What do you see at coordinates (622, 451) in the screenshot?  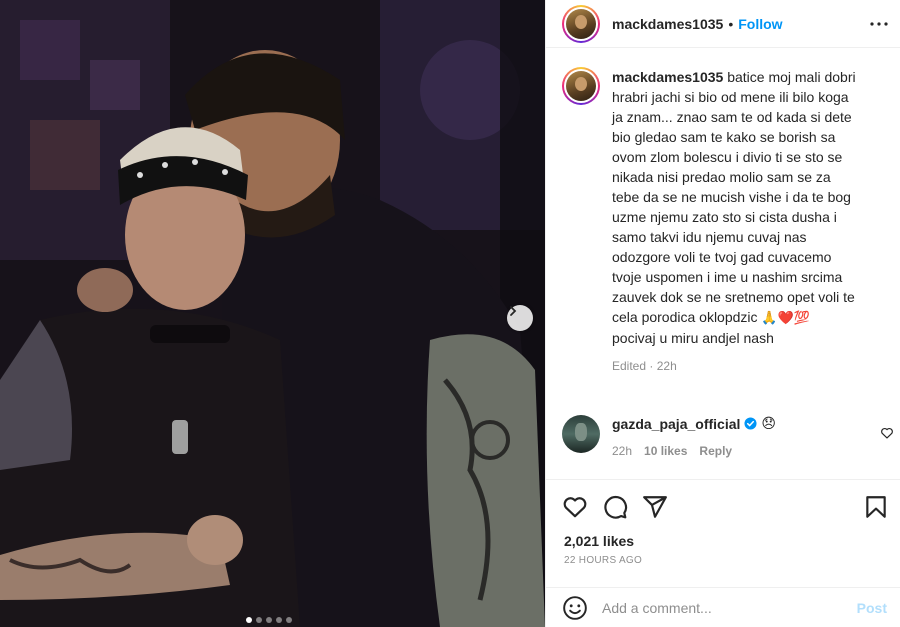 I see `comment-time: 22h` at bounding box center [622, 451].